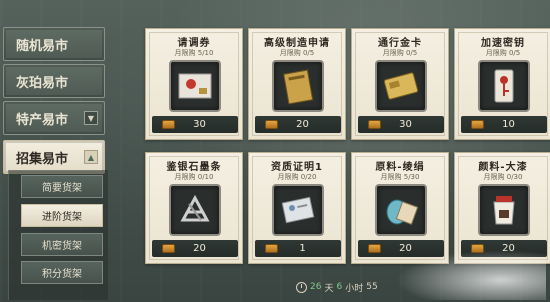 The image size is (550, 302). Describe the element at coordinates (339, 287) in the screenshot. I see `timer-hours: 6` at that location.